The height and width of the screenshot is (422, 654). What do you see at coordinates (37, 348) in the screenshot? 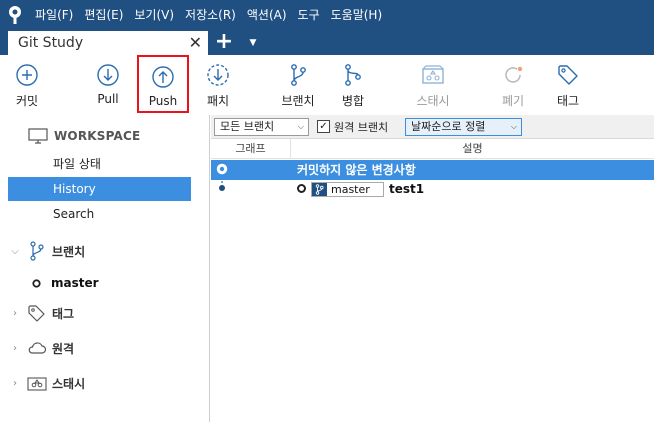
I see `cloud-icon` at bounding box center [37, 348].